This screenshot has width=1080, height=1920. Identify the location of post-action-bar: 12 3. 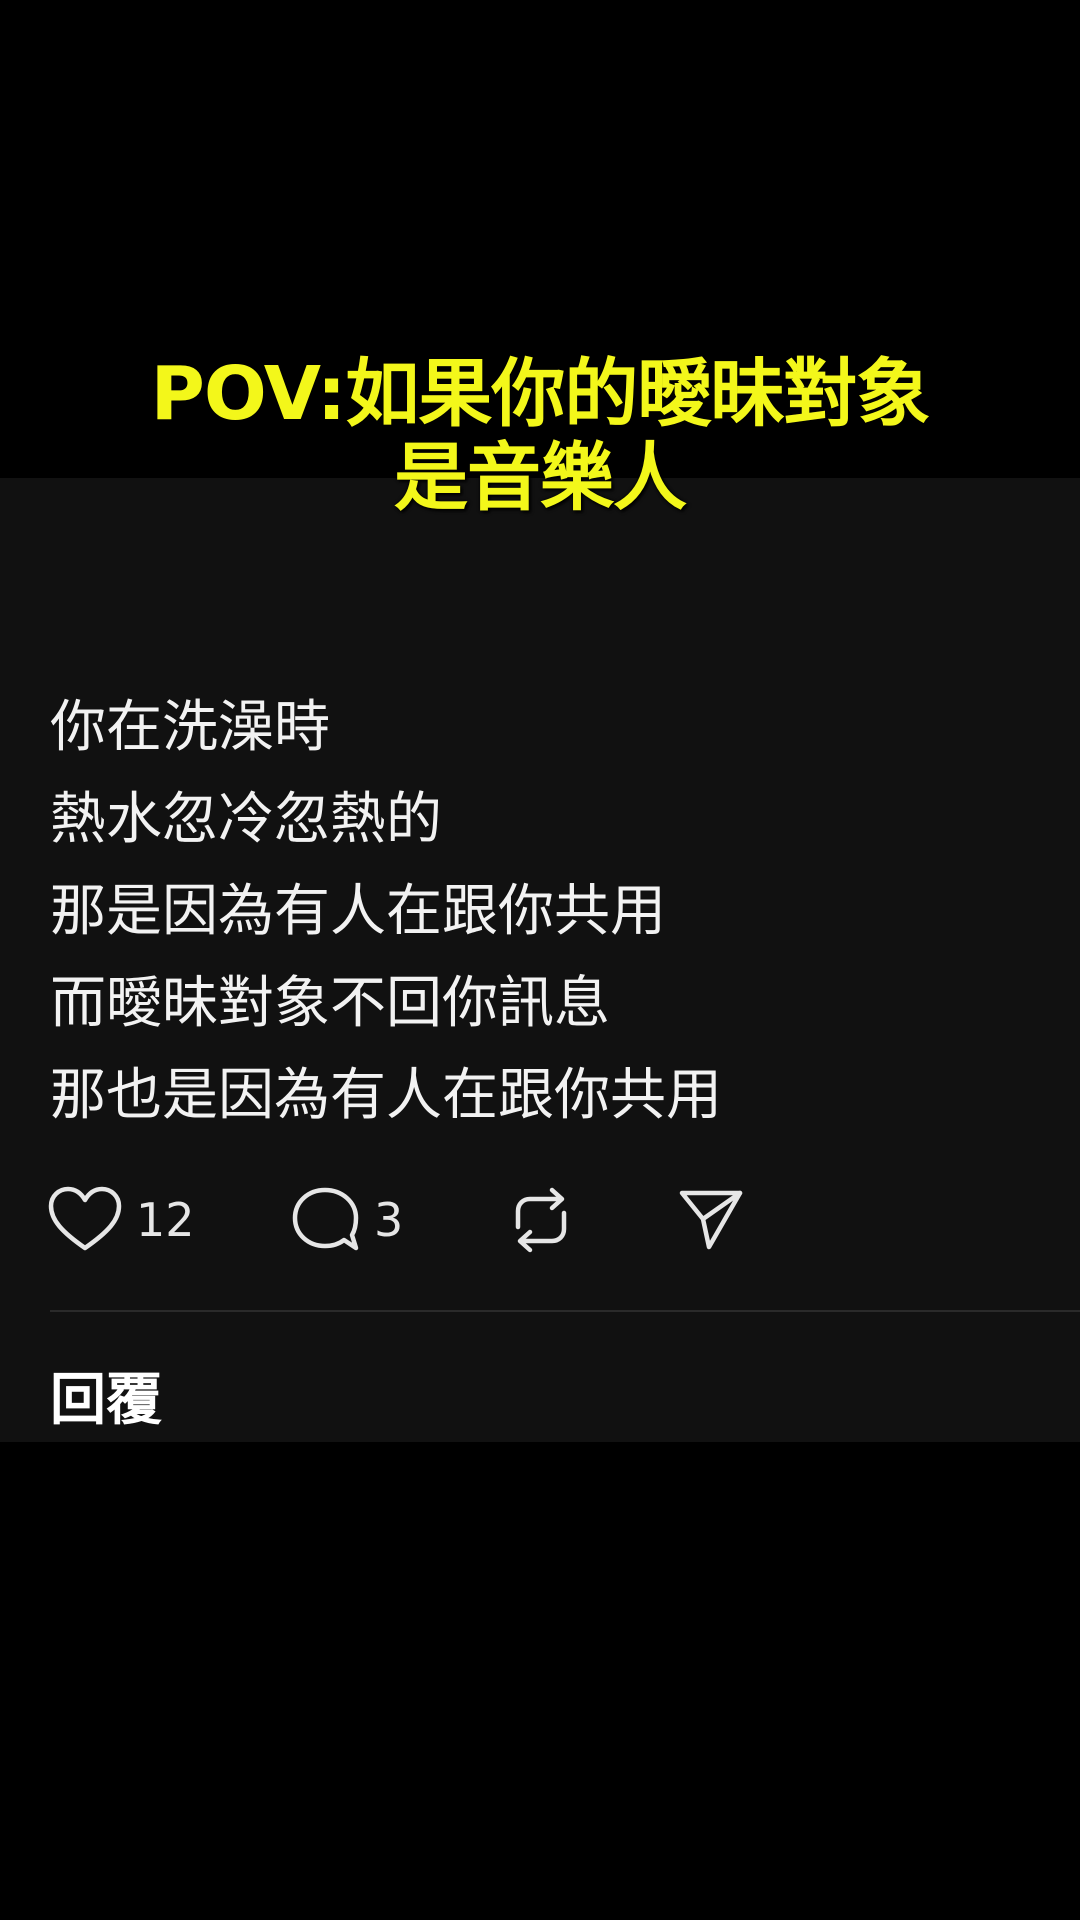
(448, 1220).